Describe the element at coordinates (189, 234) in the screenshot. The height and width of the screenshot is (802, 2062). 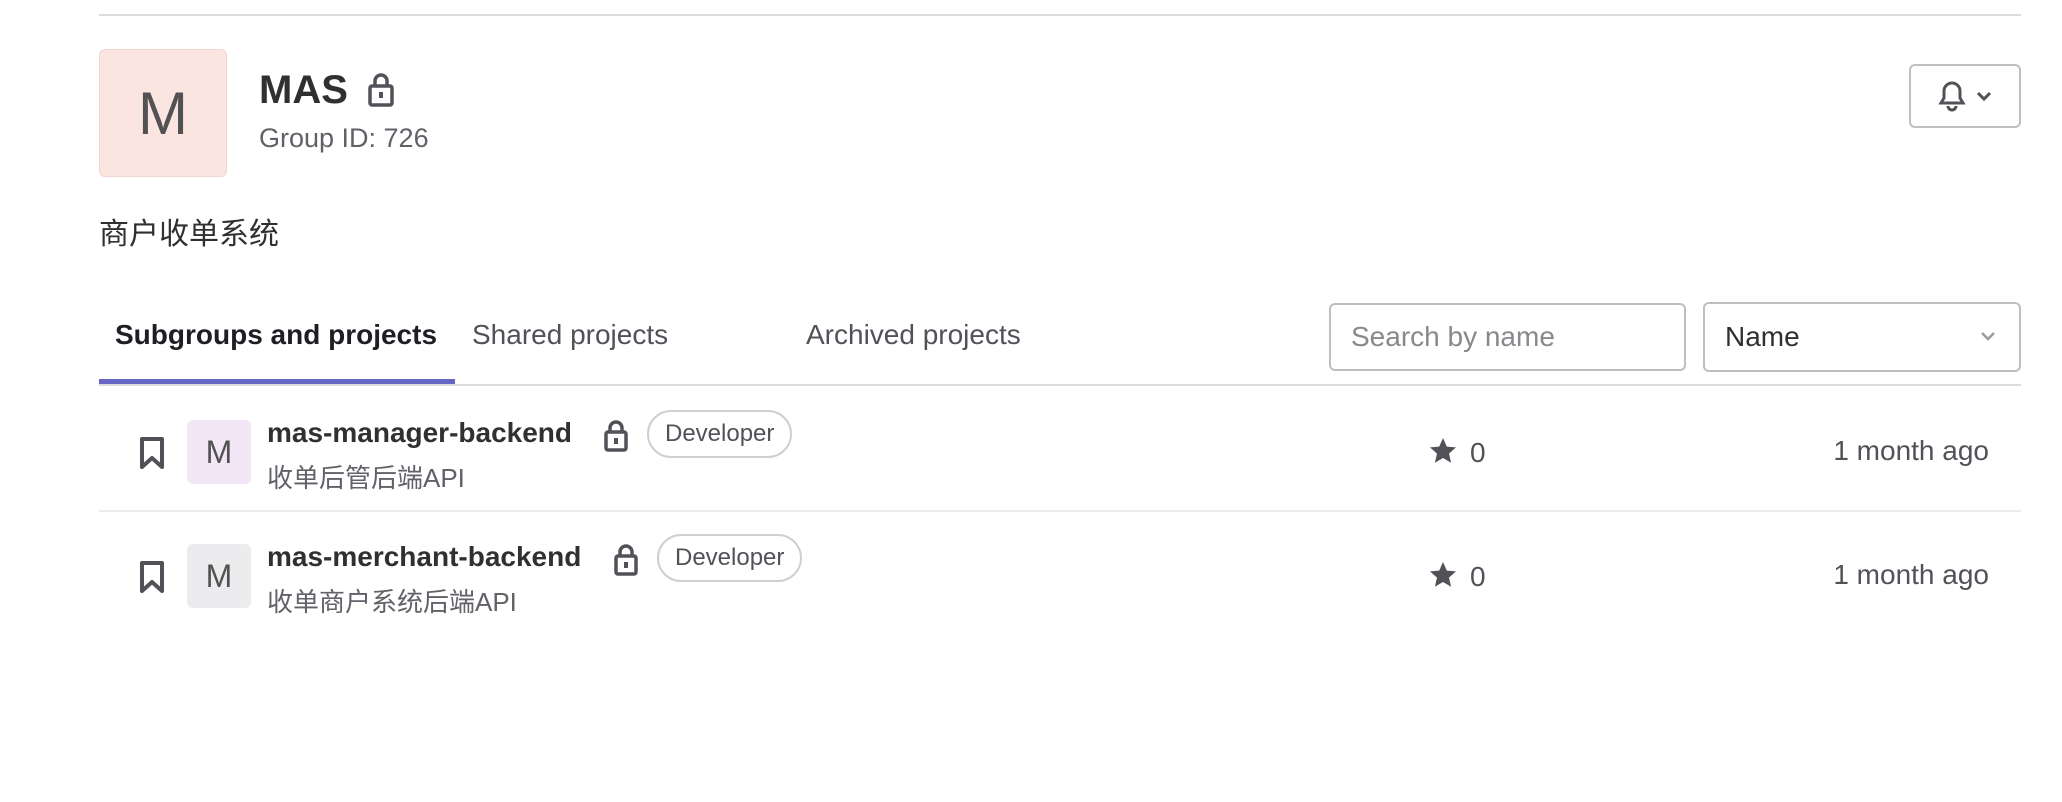
I see `group-description: 商户收单系统` at that location.